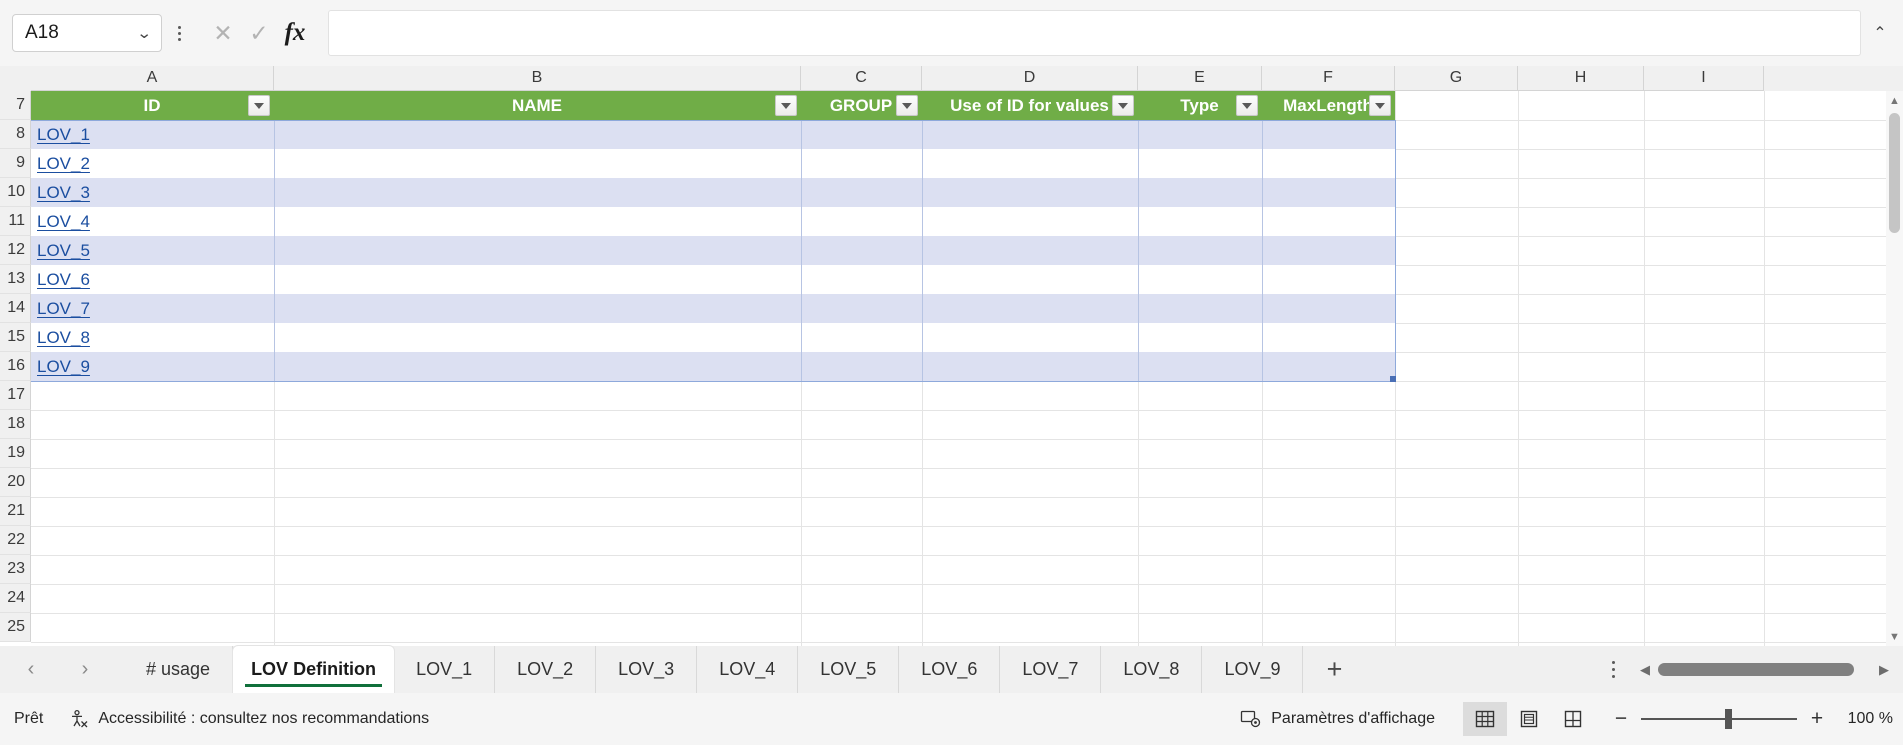  I want to click on sheet-tab-lov-4: LOV_4, so click(748, 669).